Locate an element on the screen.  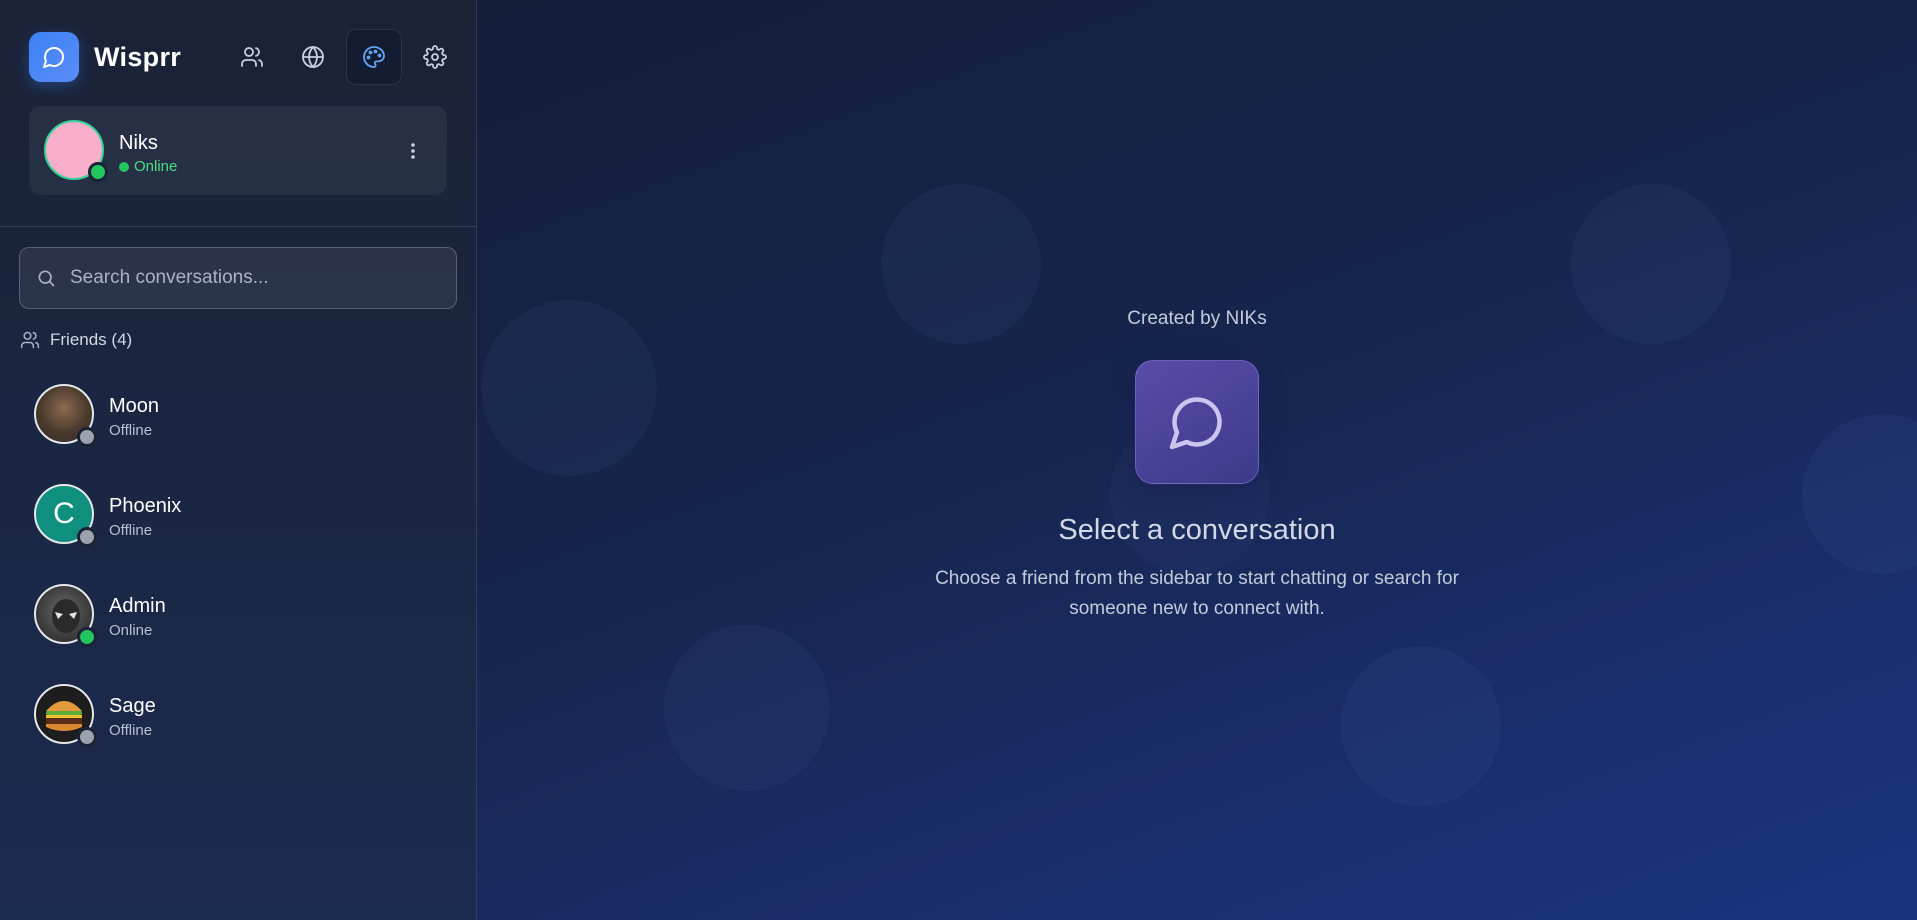
profile-avatar is located at coordinates (76, 151).